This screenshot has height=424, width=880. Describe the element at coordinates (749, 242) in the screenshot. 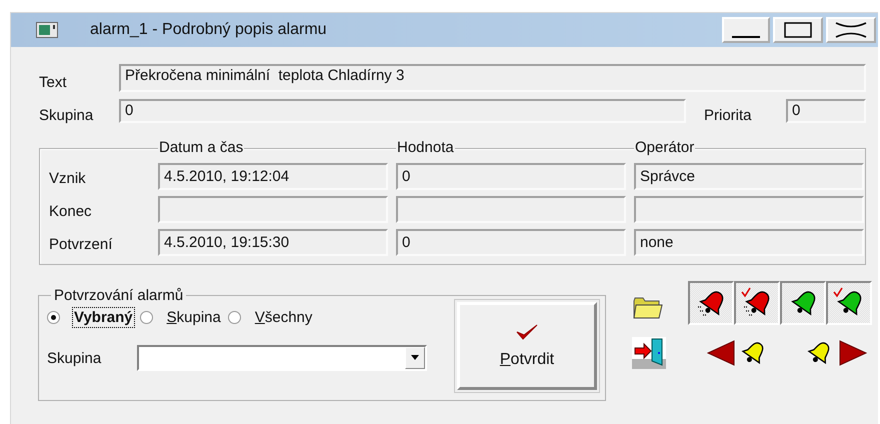

I see `event-field: none` at that location.